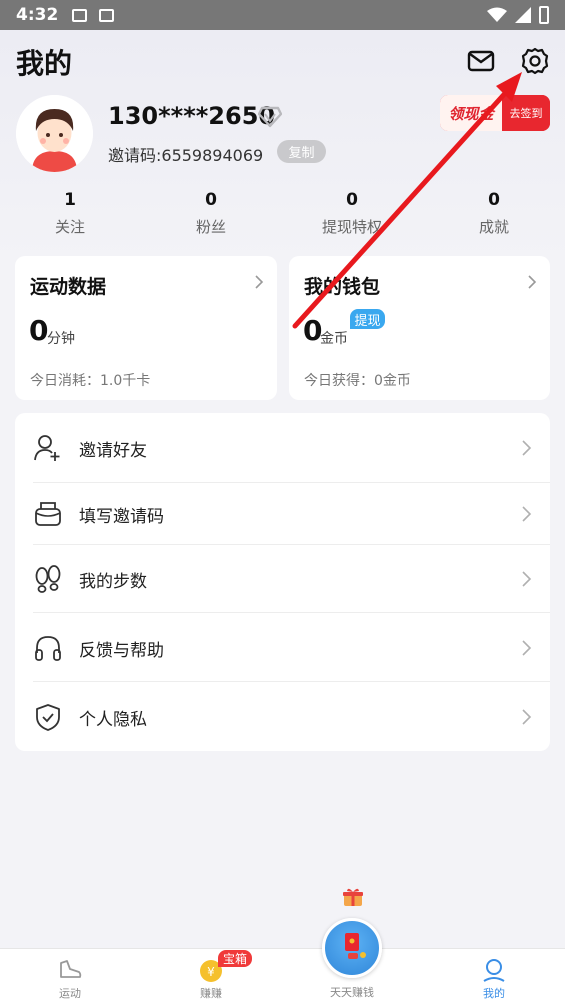 The image size is (565, 1004). I want to click on diamond-icon, so click(270, 117).